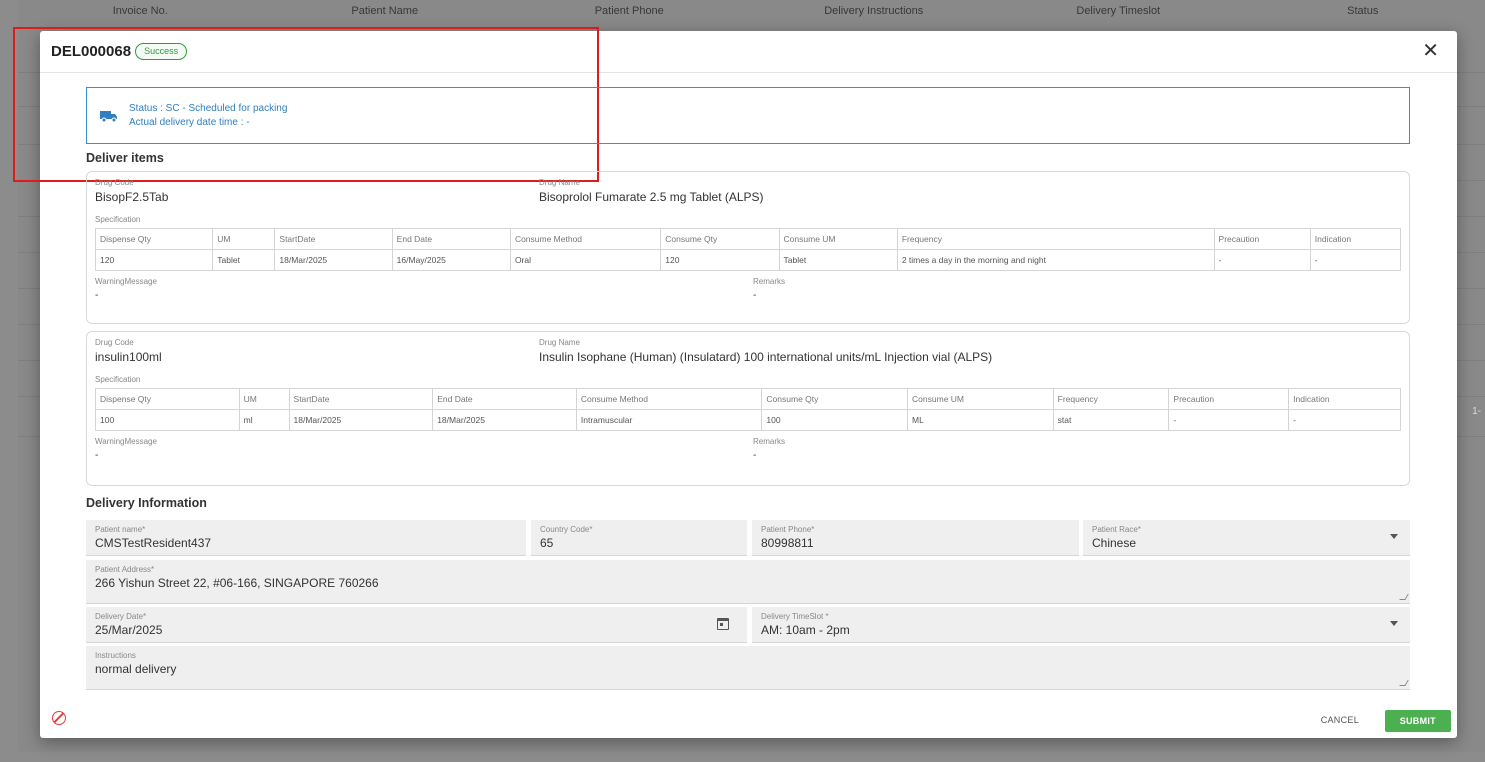 This screenshot has height=762, width=1485. Describe the element at coordinates (118, 379) in the screenshot. I see `specification-label: Specification` at that location.